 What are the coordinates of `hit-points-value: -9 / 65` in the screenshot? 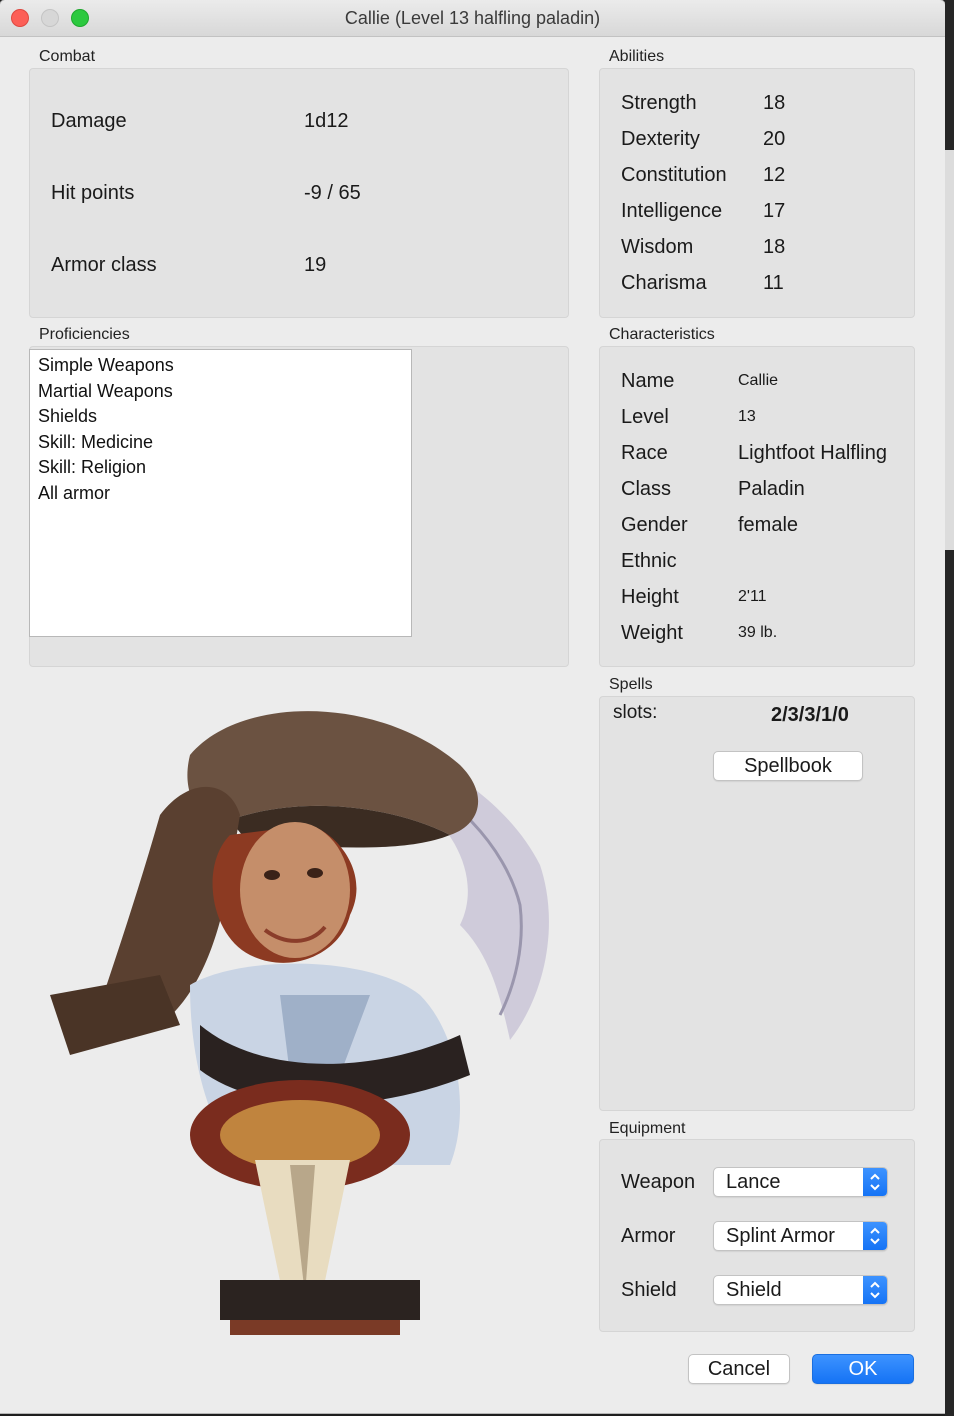 It's located at (332, 193).